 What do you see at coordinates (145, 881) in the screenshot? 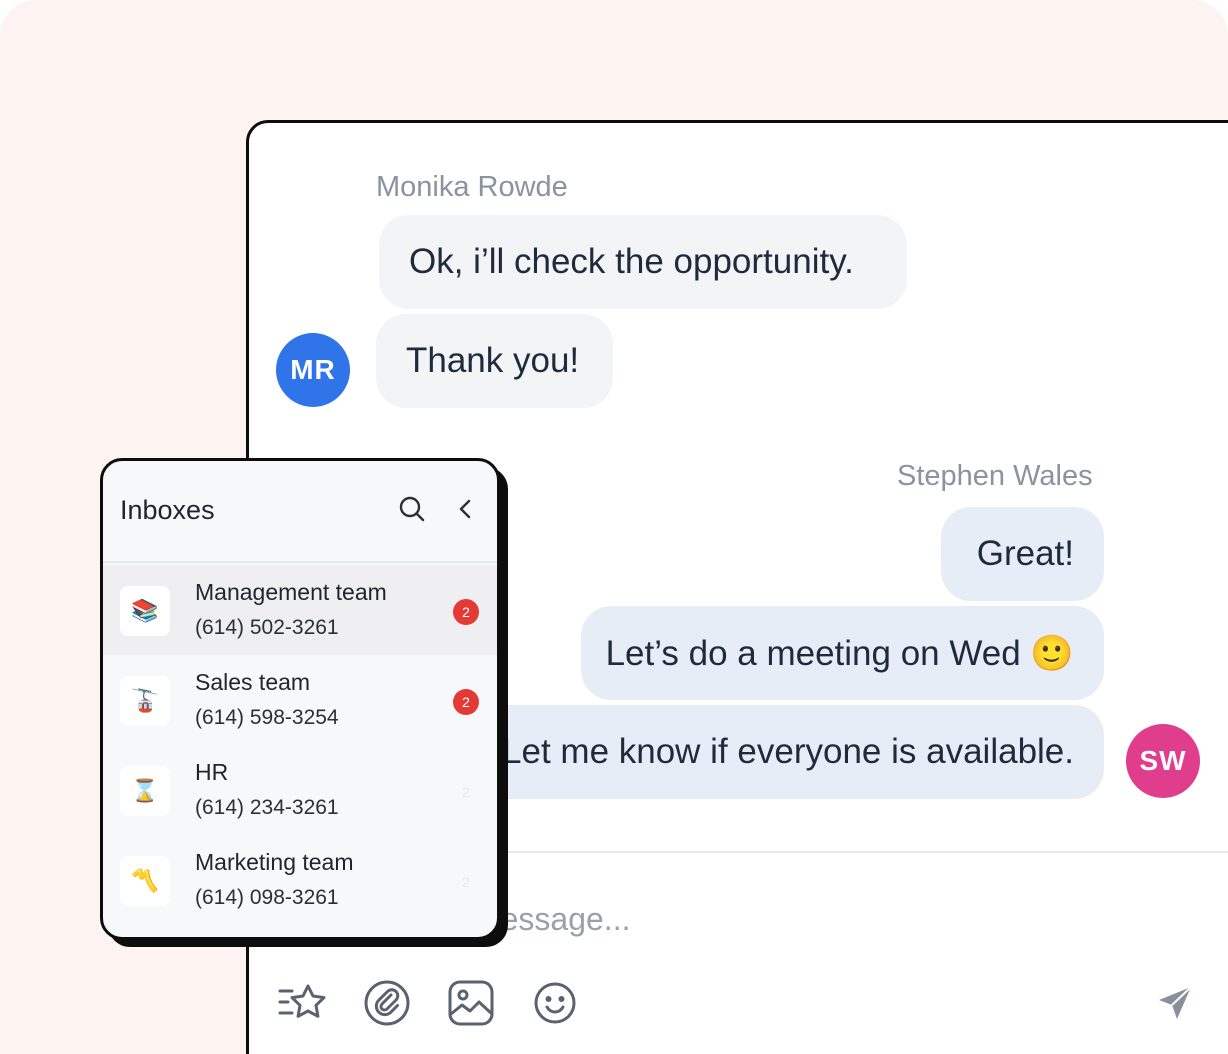
I see `part-alternation-mark-icon: 〽️` at bounding box center [145, 881].